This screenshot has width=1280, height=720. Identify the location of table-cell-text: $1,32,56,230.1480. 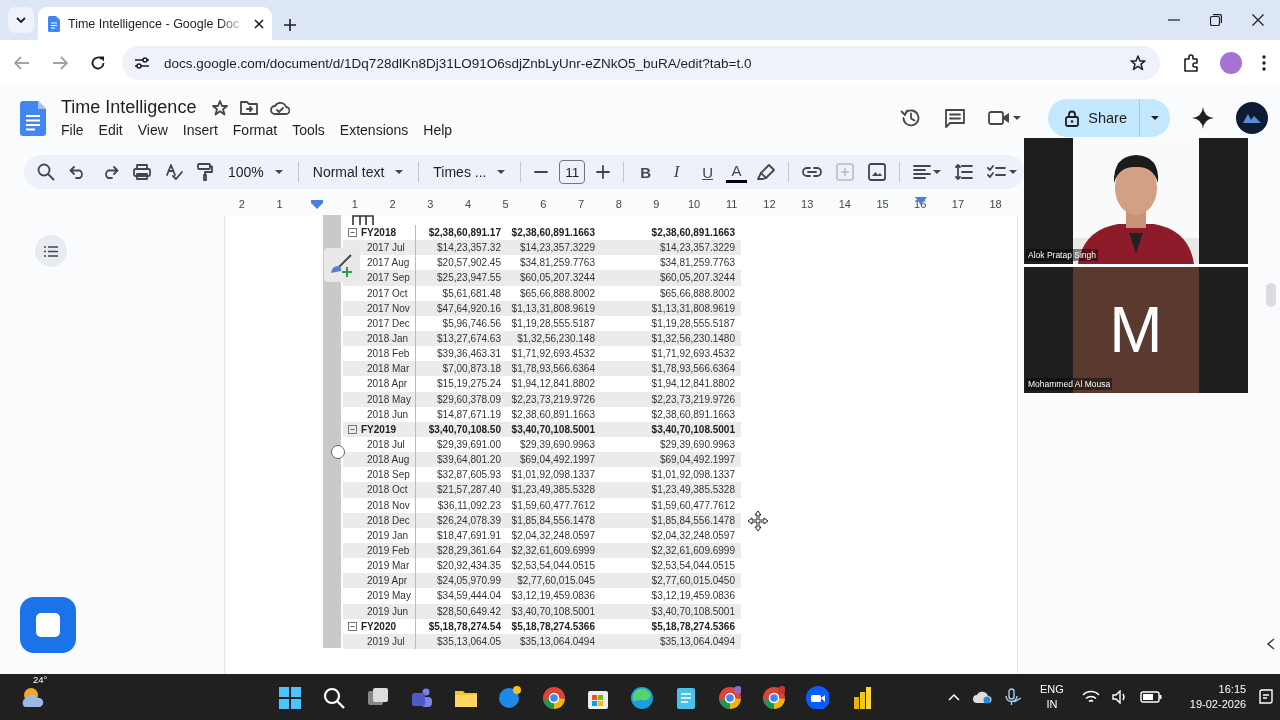
(693, 339).